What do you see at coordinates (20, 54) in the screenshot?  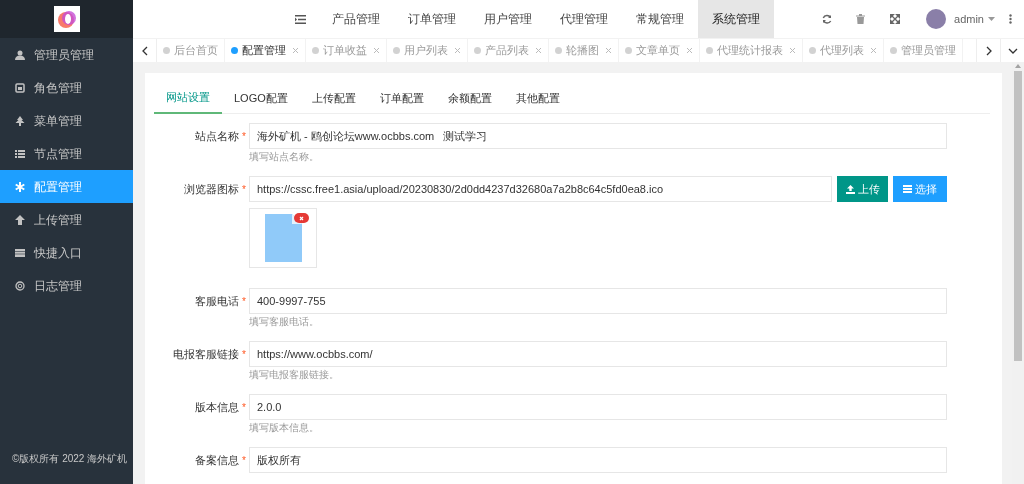 I see `person-icon` at bounding box center [20, 54].